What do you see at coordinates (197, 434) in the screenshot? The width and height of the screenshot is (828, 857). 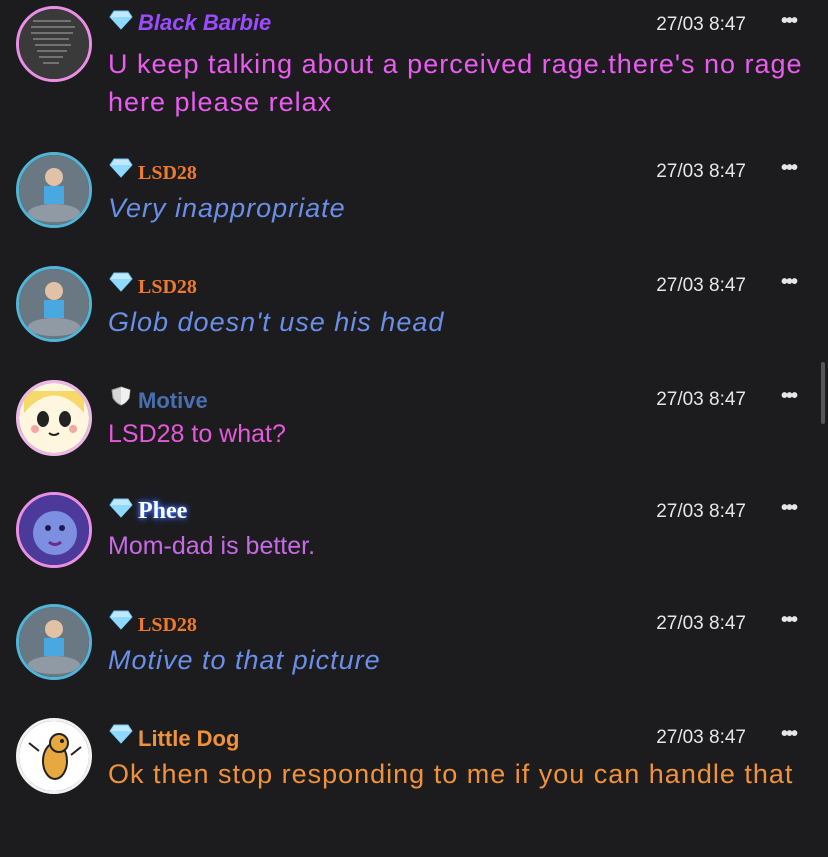 I see `message-text: LSD28 to what?` at bounding box center [197, 434].